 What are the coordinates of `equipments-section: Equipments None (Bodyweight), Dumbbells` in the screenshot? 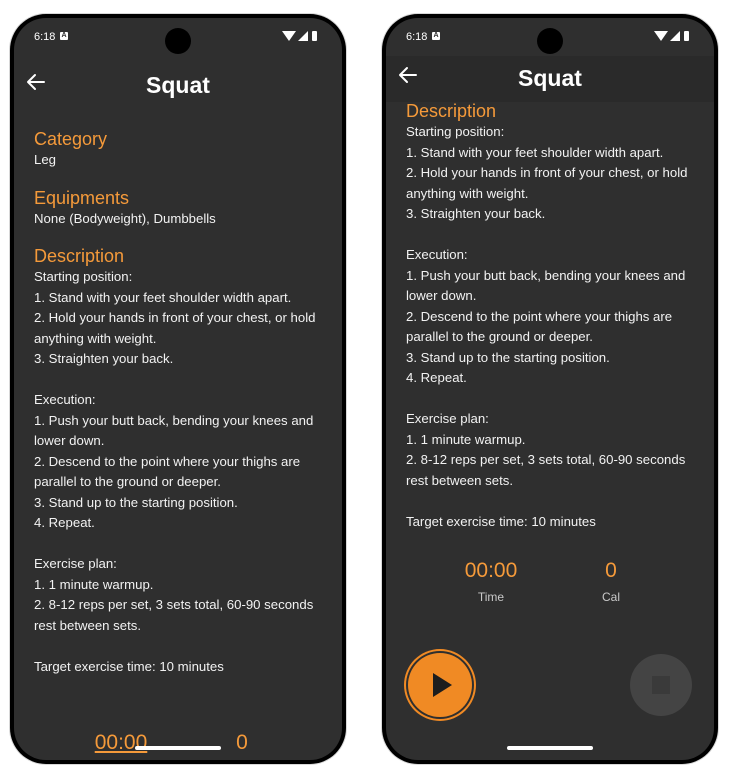 It's located at (181, 208).